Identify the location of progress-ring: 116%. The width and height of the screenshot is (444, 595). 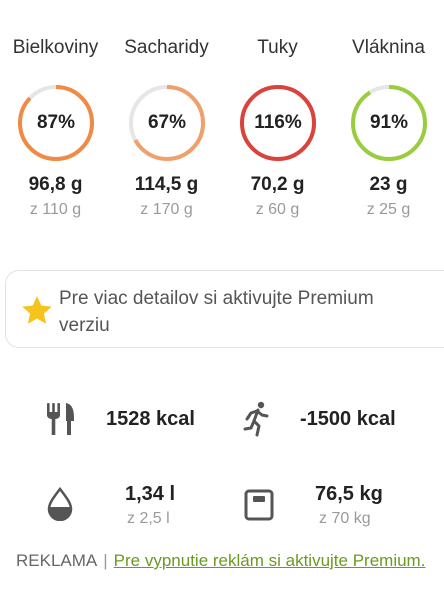
(278, 123).